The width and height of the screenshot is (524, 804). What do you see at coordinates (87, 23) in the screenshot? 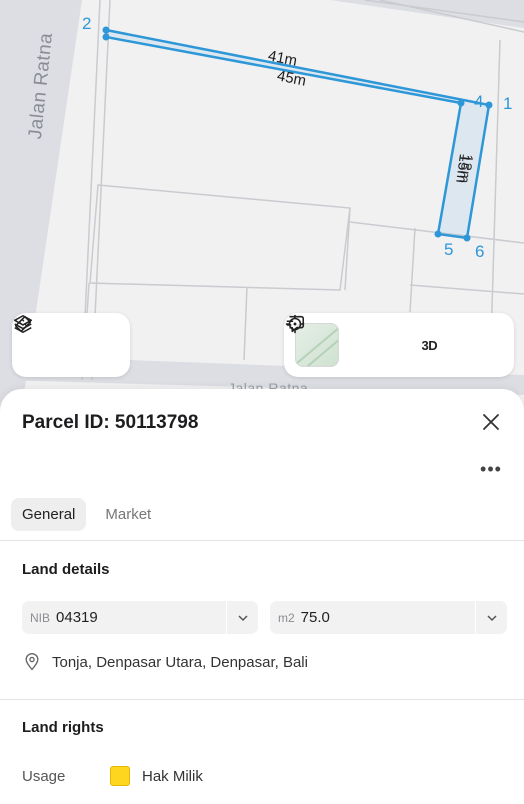
I see `vertex-label: 2` at bounding box center [87, 23].